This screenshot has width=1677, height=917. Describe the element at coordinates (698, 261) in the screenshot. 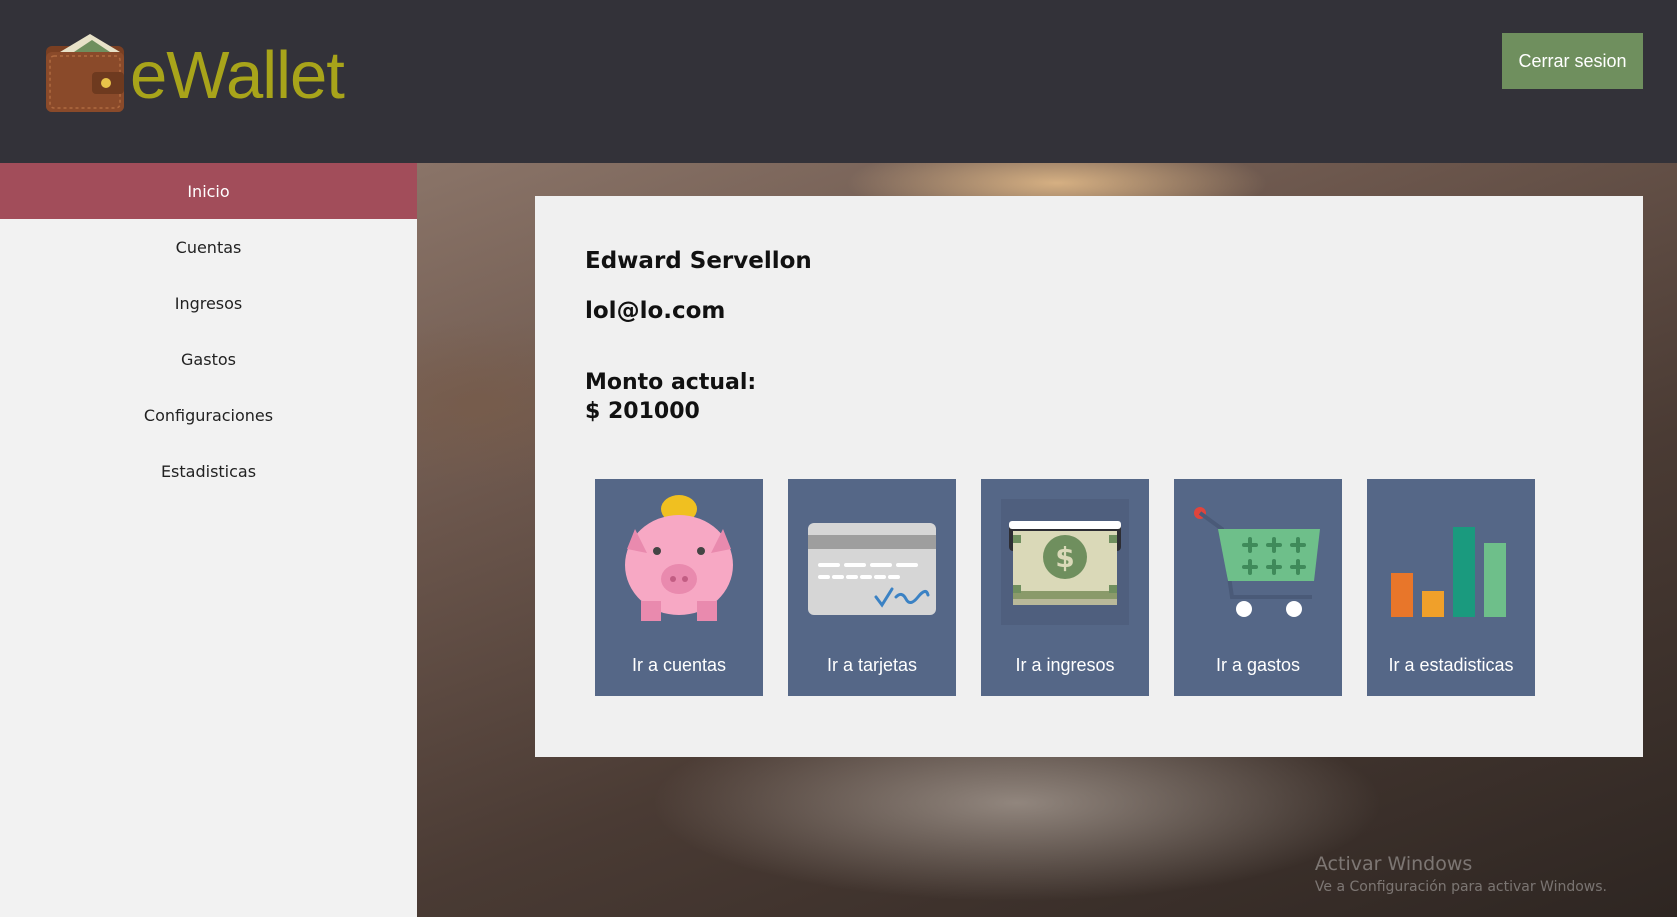

I see `user-name: Edward Servellon` at that location.